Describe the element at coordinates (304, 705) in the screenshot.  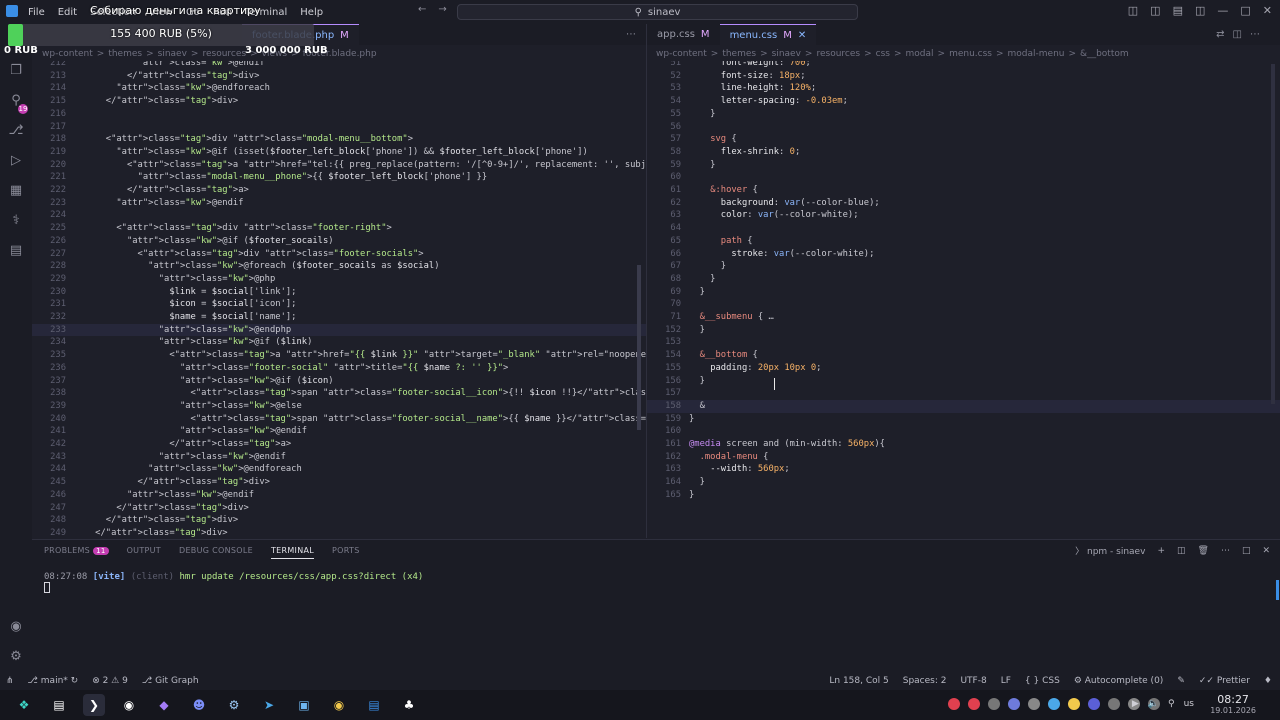
I see `file-manager-icon: ▣` at that location.